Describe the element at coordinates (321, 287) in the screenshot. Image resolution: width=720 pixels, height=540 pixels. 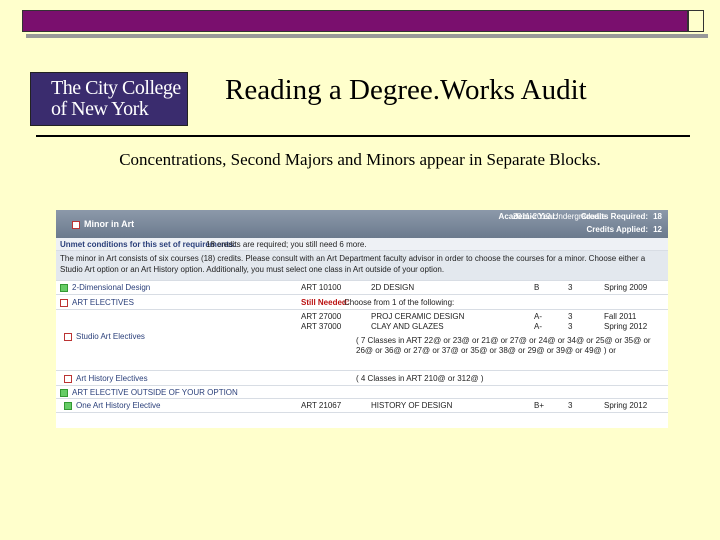
I see `course-code: ART 10100` at that location.